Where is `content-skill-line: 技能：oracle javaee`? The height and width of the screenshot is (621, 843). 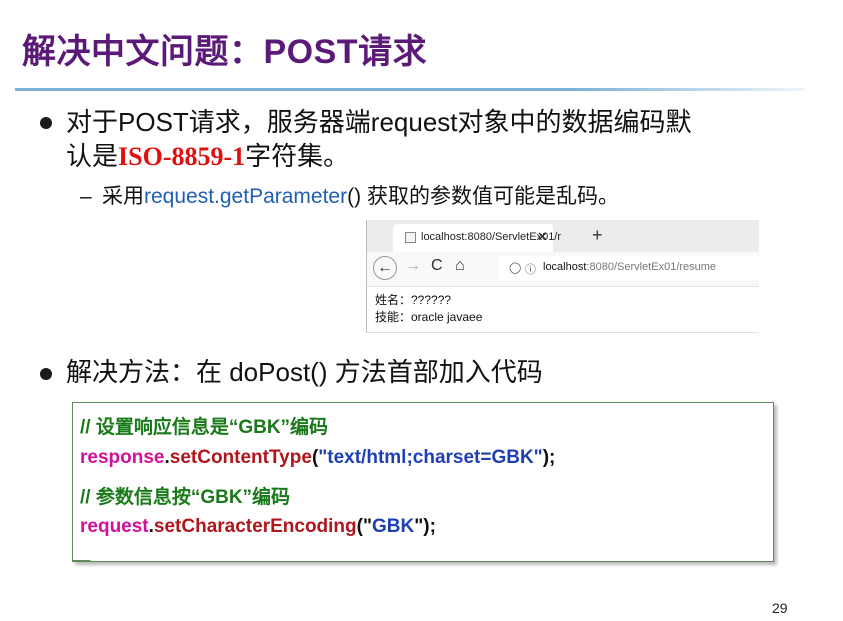 content-skill-line: 技能：oracle javaee is located at coordinates (429, 317).